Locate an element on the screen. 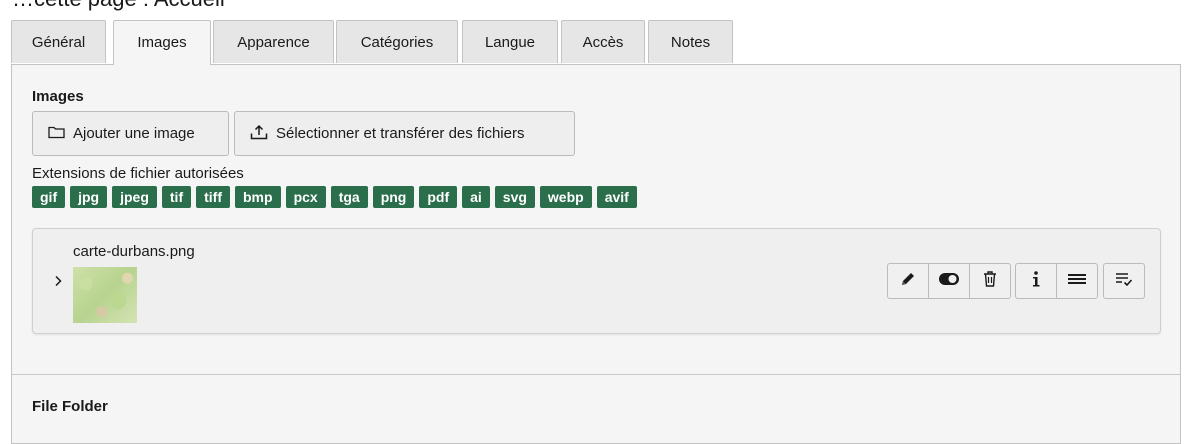 Image resolution: width=1196 pixels, height=444 pixels. file-info-group is located at coordinates (1056, 281).